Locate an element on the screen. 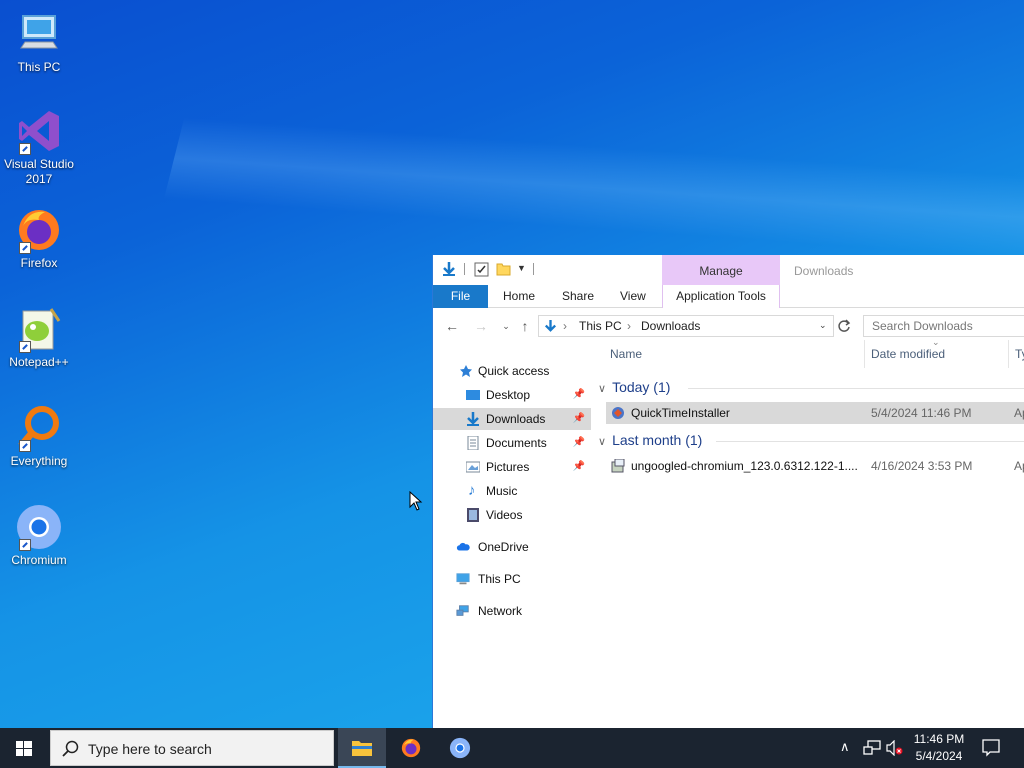  desktop-icon-label: This PC is located at coordinates (39, 67).